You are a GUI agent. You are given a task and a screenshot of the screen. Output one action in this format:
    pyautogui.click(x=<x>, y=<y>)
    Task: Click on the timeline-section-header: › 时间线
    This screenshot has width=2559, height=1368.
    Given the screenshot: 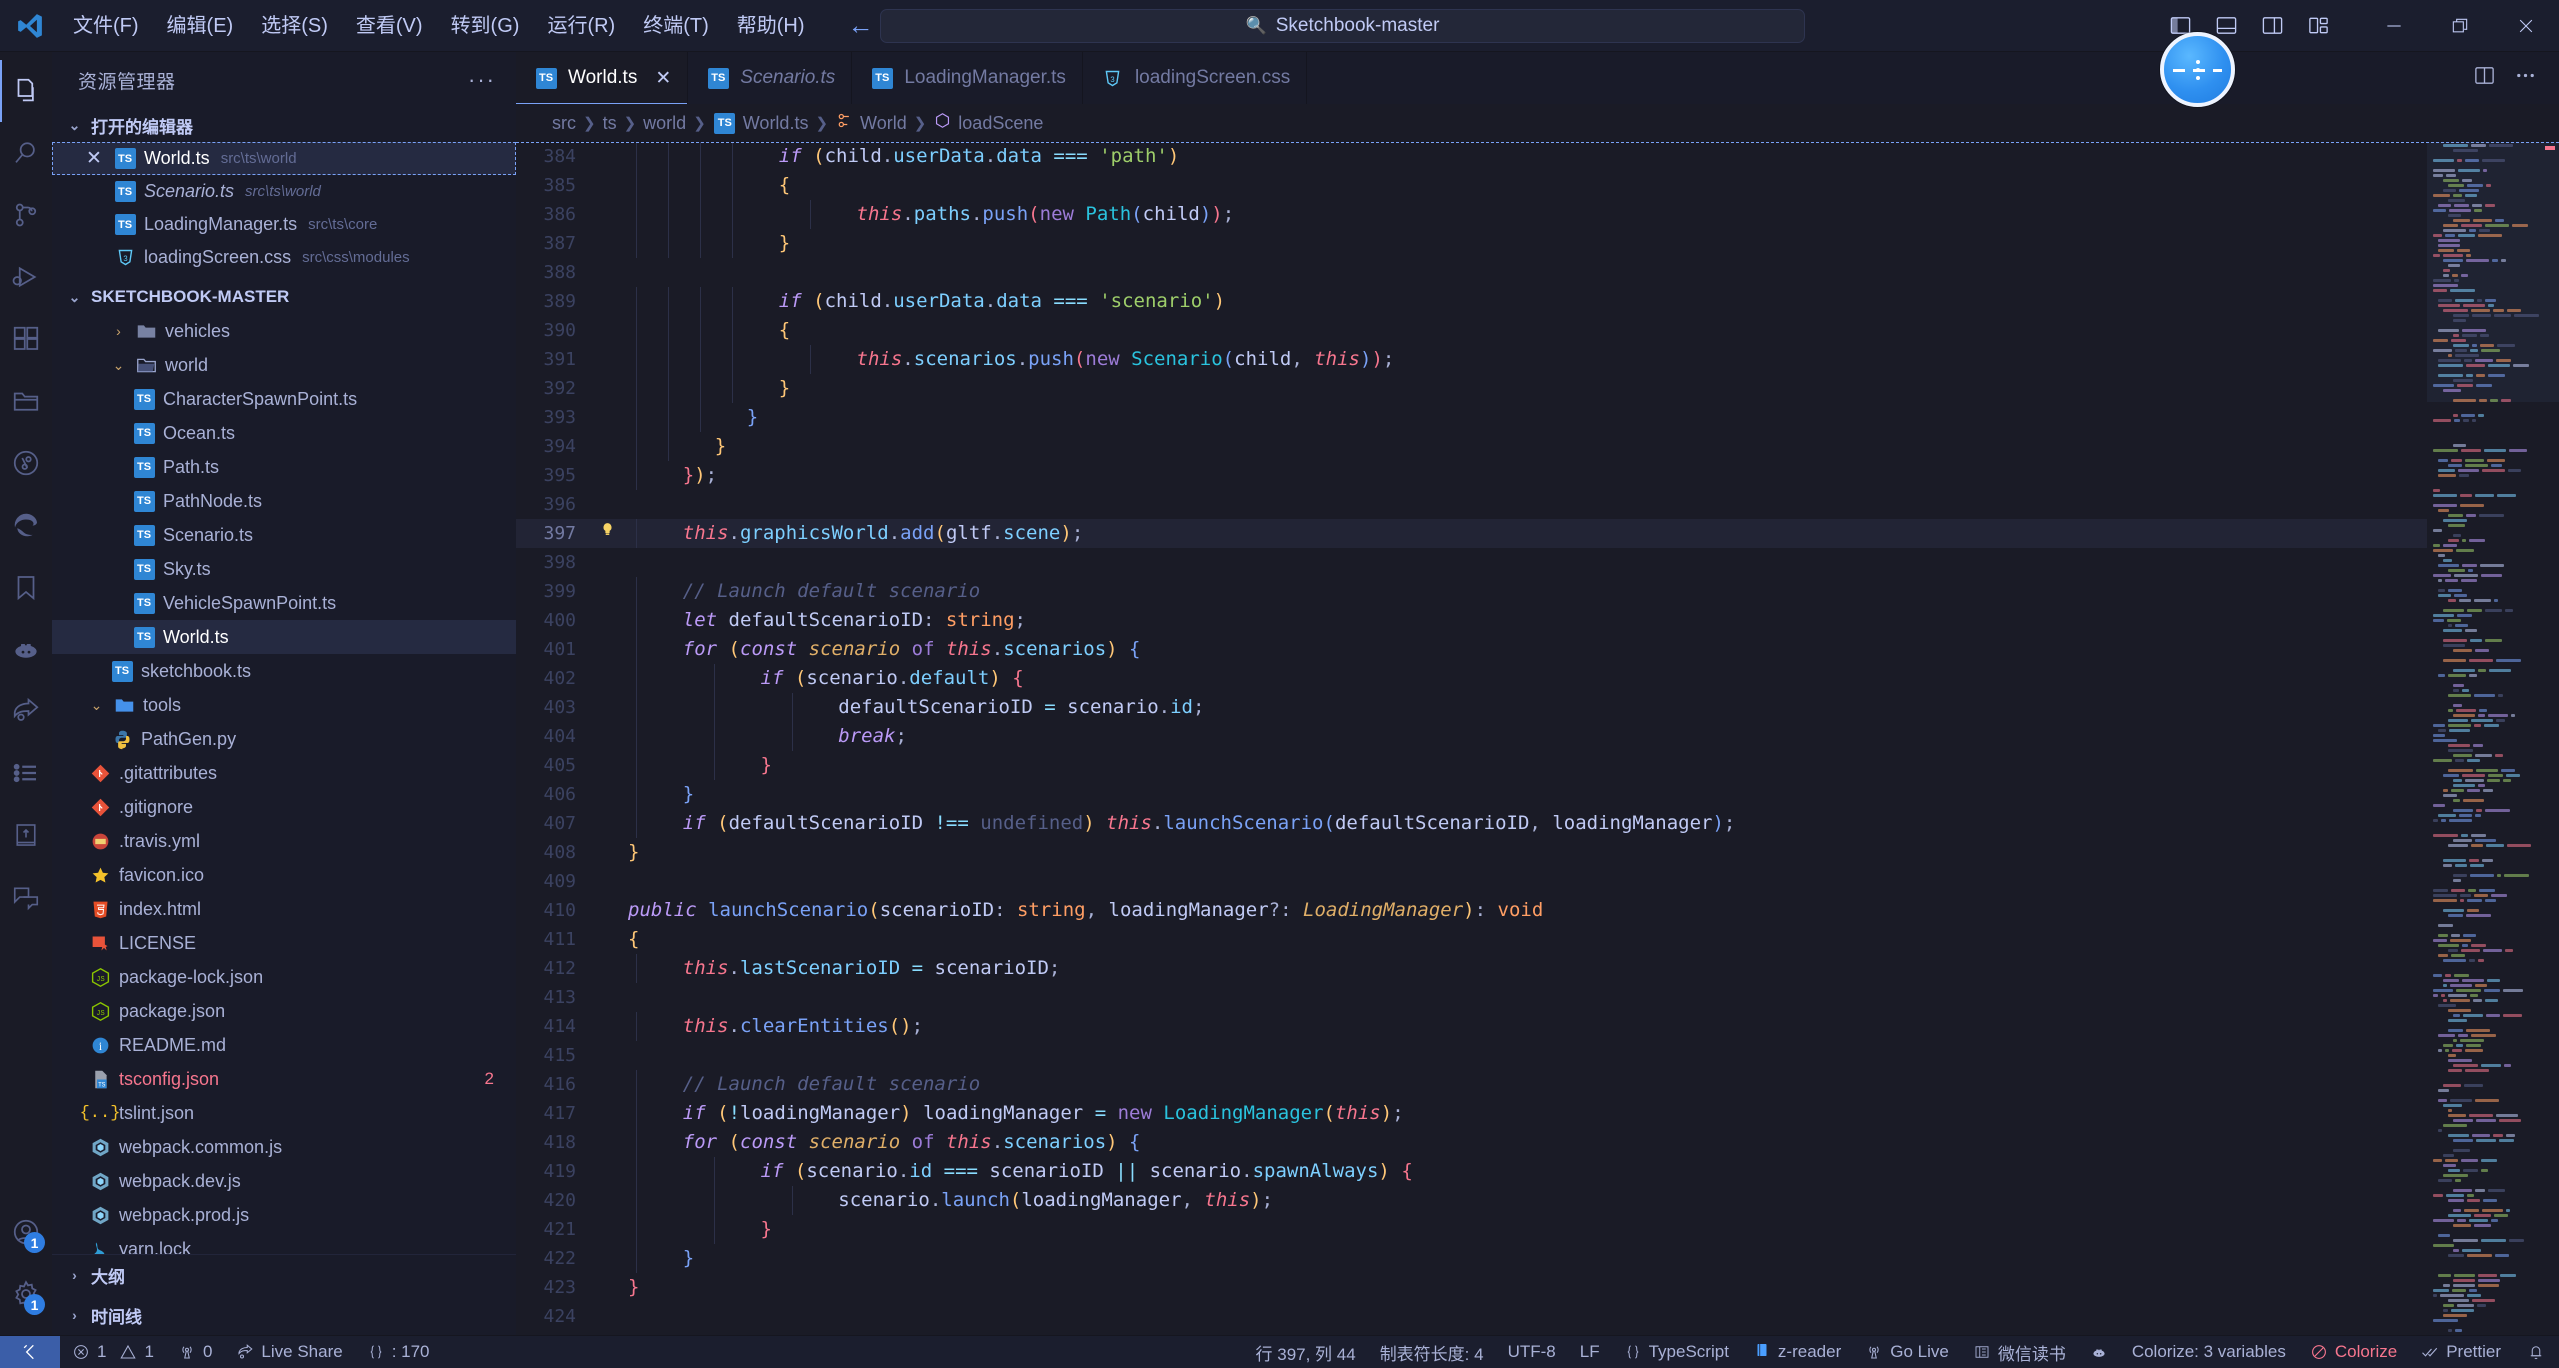 What is the action you would take?
    pyautogui.click(x=284, y=1315)
    